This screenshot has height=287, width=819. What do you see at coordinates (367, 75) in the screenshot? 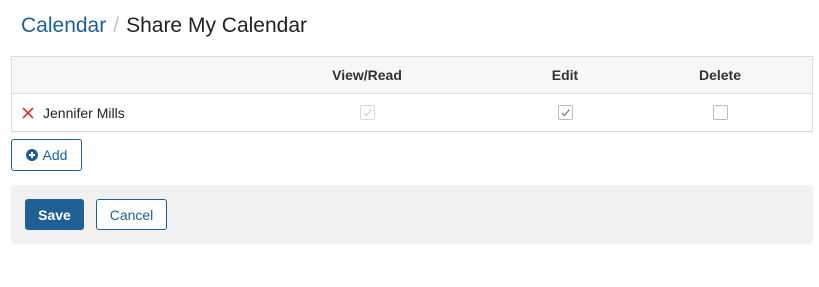
I see `column-header-view-read: View/Read` at bounding box center [367, 75].